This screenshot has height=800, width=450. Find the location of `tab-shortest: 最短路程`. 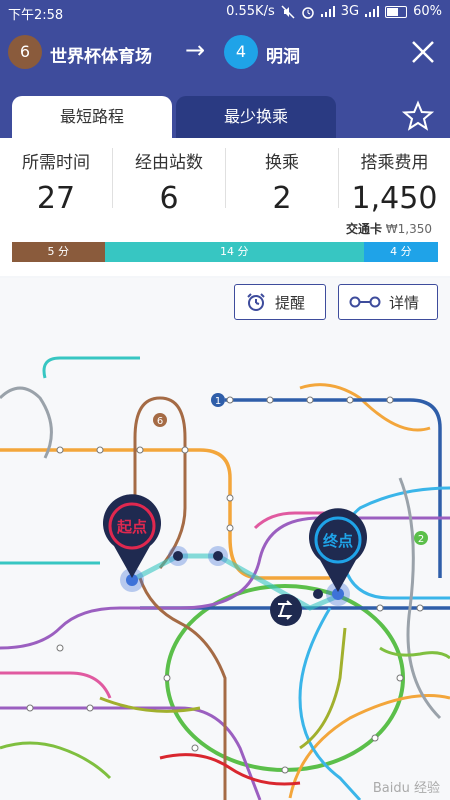

tab-shortest: 最短路程 is located at coordinates (92, 117).